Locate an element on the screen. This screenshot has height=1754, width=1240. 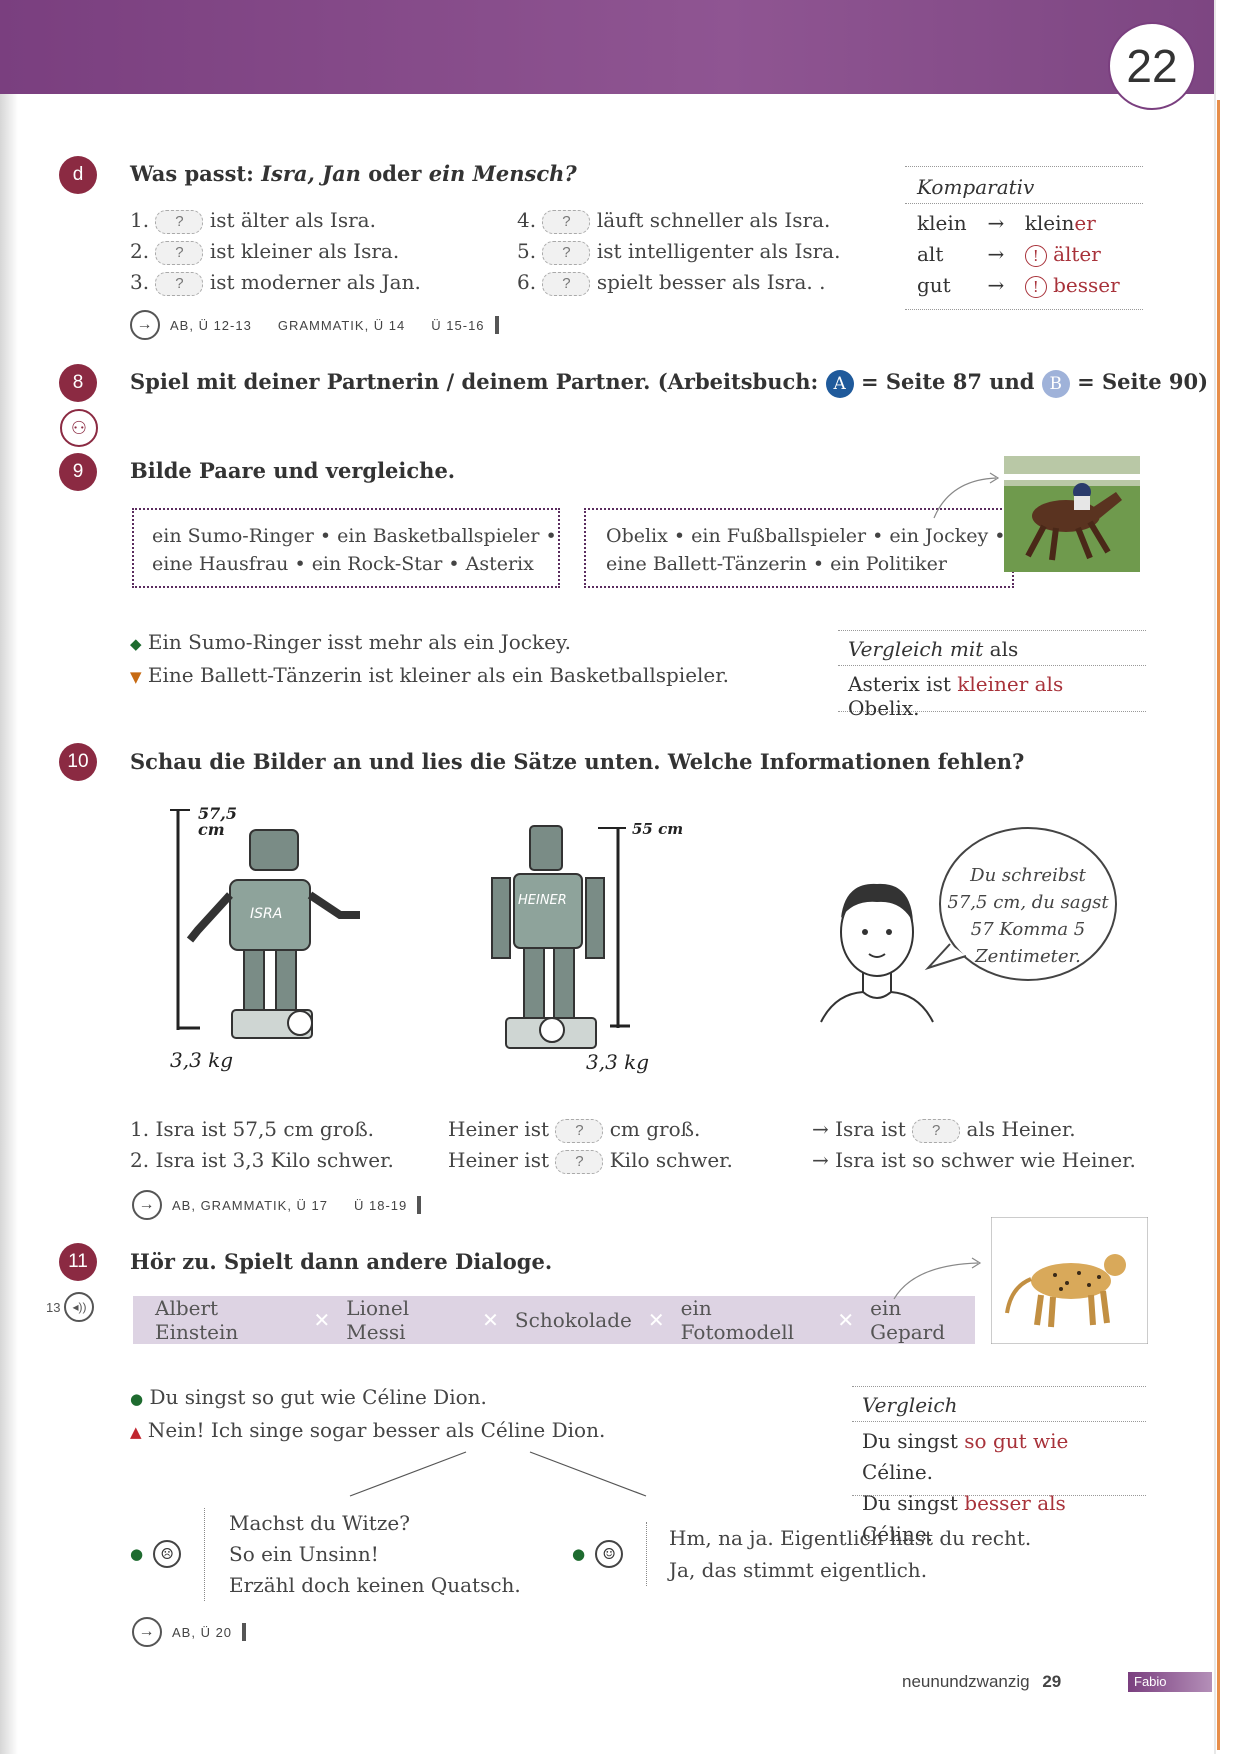
robot1-height-label: 57,5 cm is located at coordinates (217, 821).